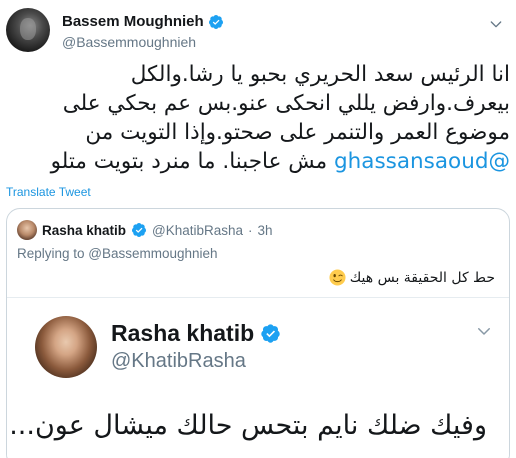 The width and height of the screenshot is (516, 458). Describe the element at coordinates (178, 361) in the screenshot. I see `image-author-handle: @KhatibRasha` at that location.